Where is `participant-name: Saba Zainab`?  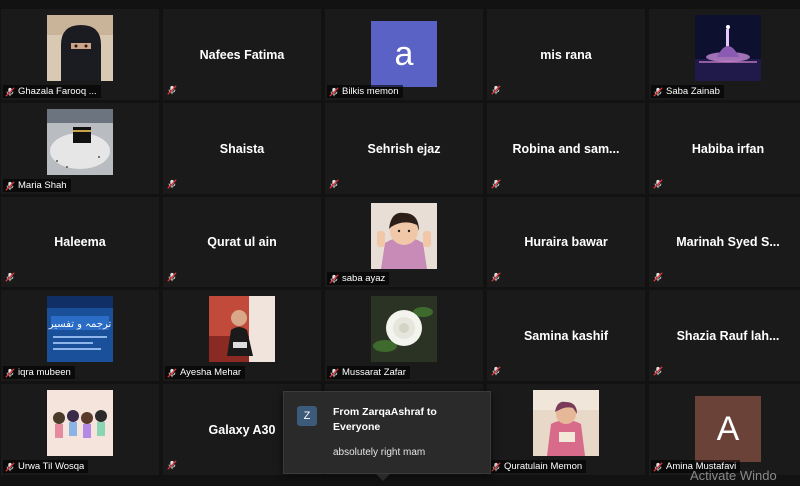 participant-name: Saba Zainab is located at coordinates (693, 91).